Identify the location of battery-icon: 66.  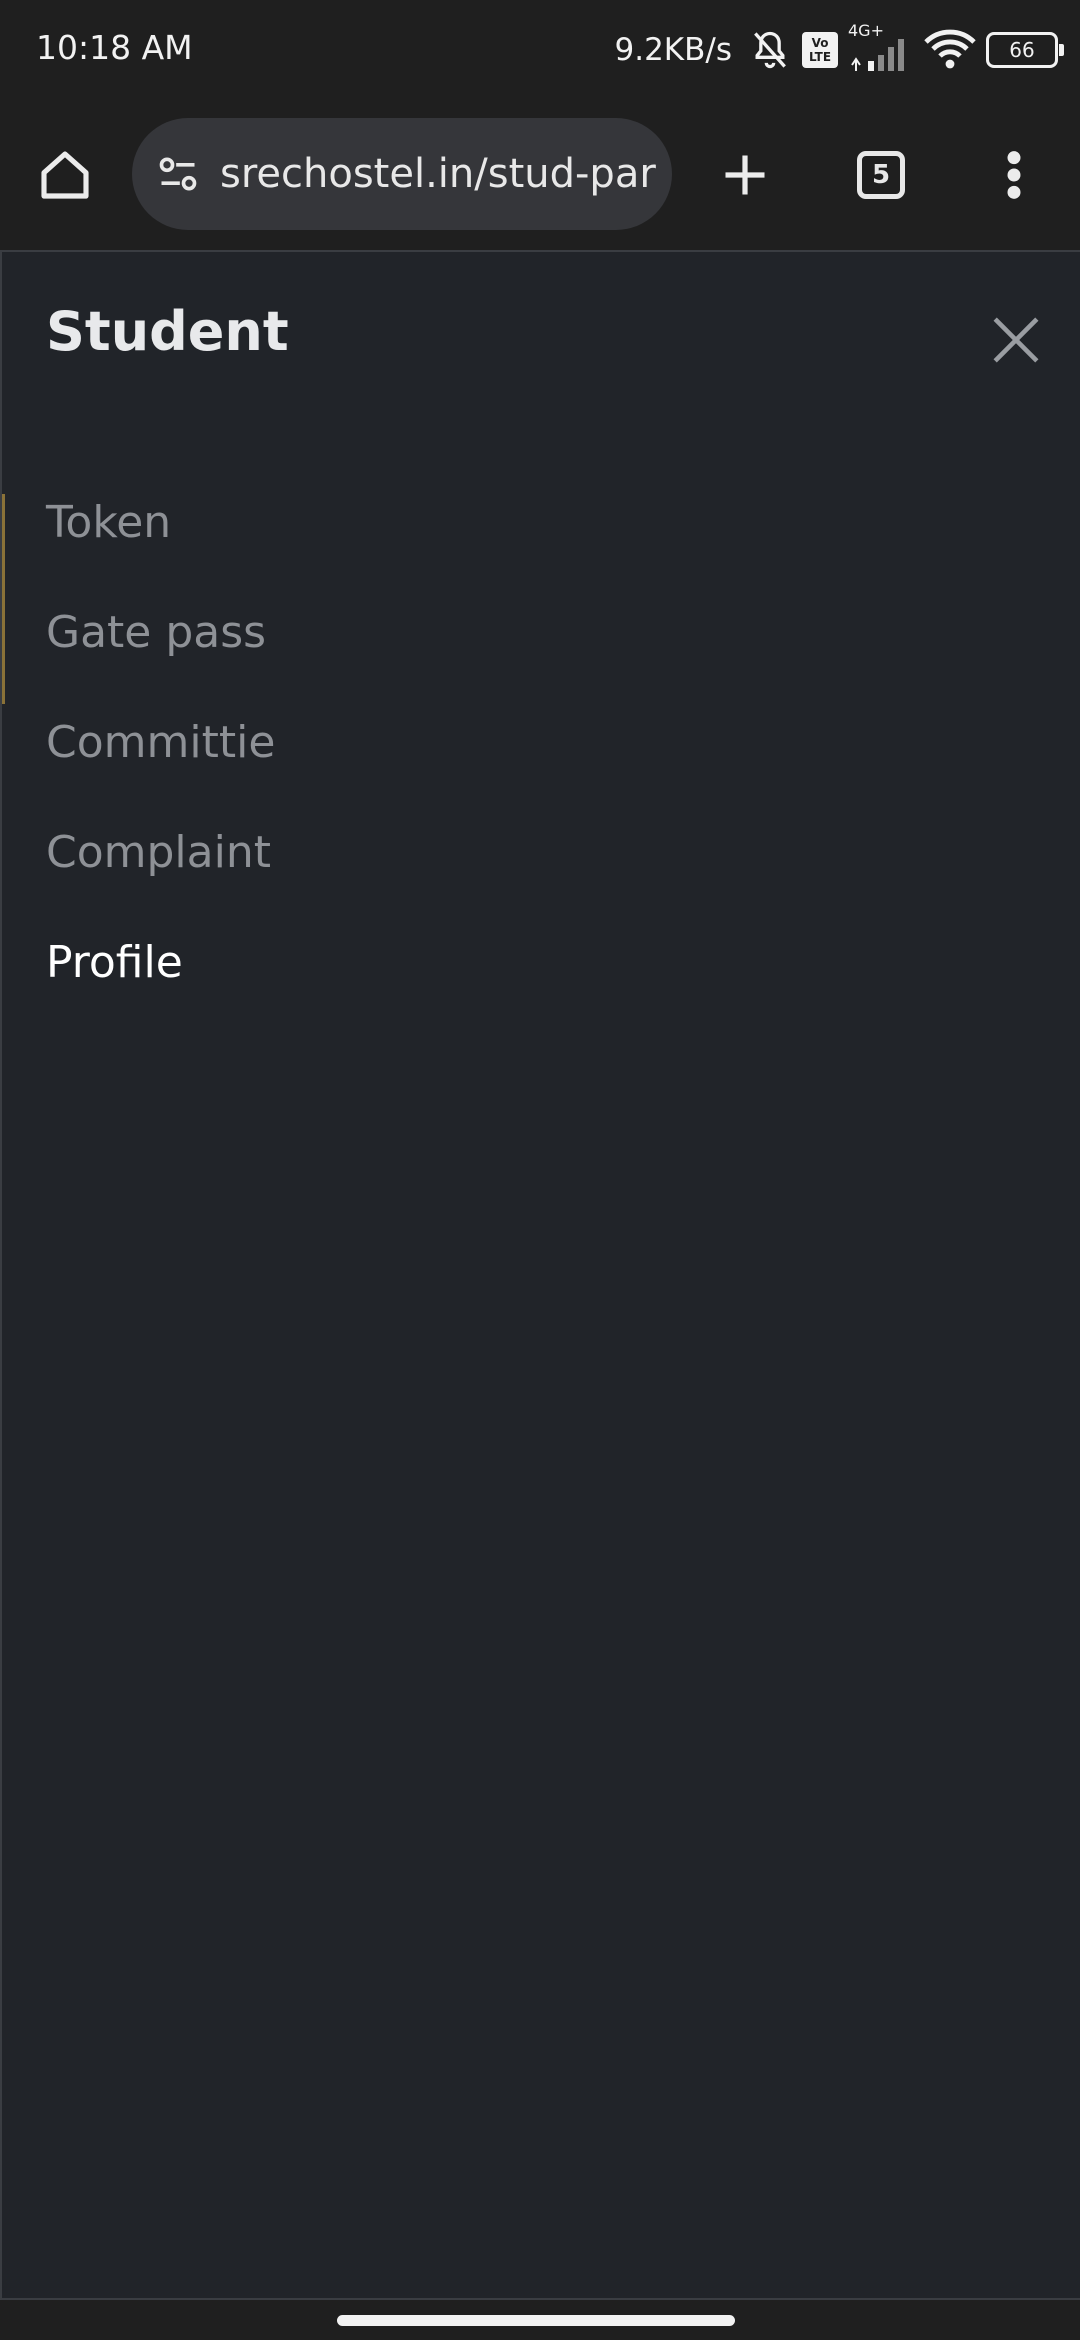
(1025, 50).